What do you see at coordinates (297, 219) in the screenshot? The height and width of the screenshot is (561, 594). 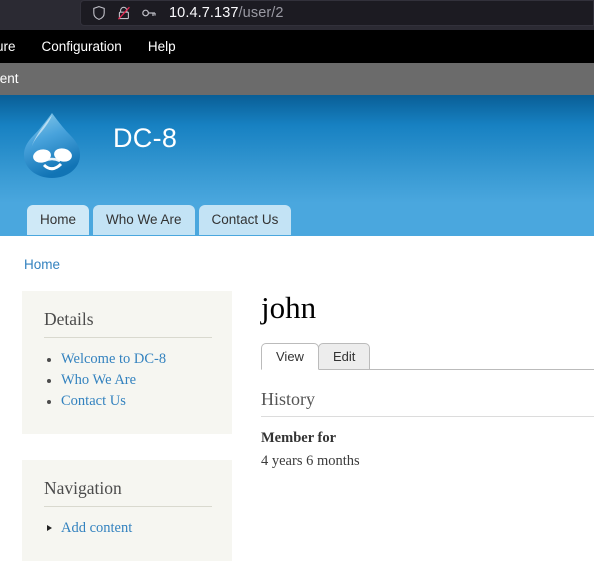 I see `main-navigation: Home Who We Are Contact Us` at bounding box center [297, 219].